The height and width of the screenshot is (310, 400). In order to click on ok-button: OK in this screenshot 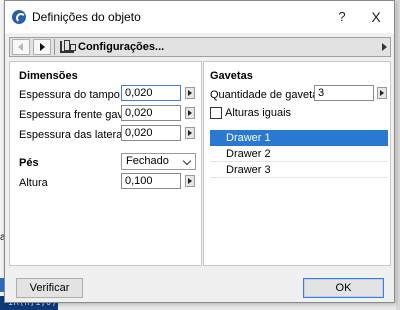, I will do `click(343, 288)`.